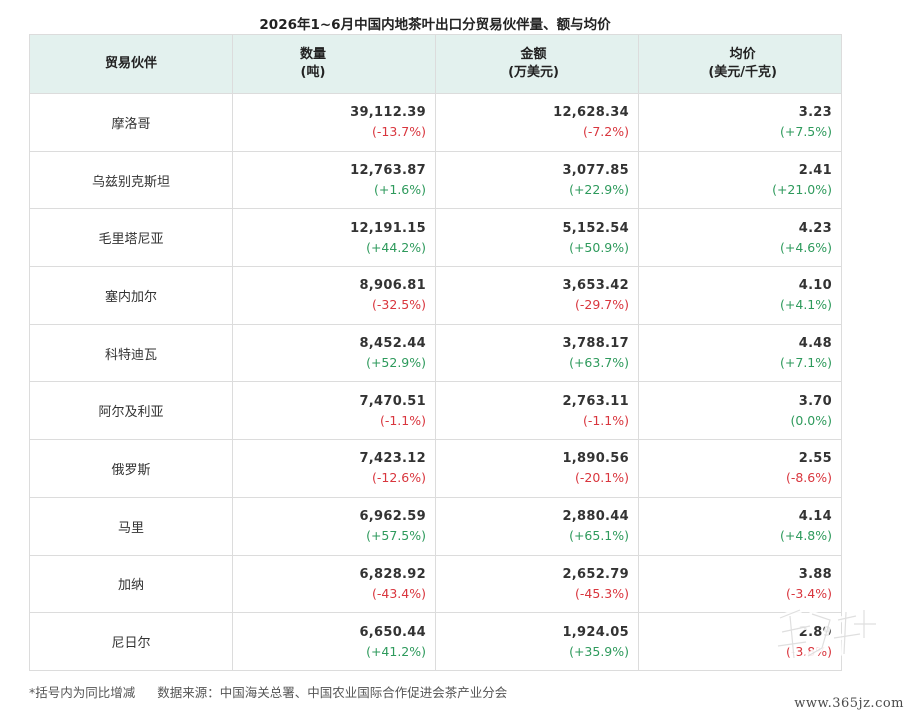 This screenshot has width=914, height=721. I want to click on cell-partner: 俄罗斯, so click(131, 468).